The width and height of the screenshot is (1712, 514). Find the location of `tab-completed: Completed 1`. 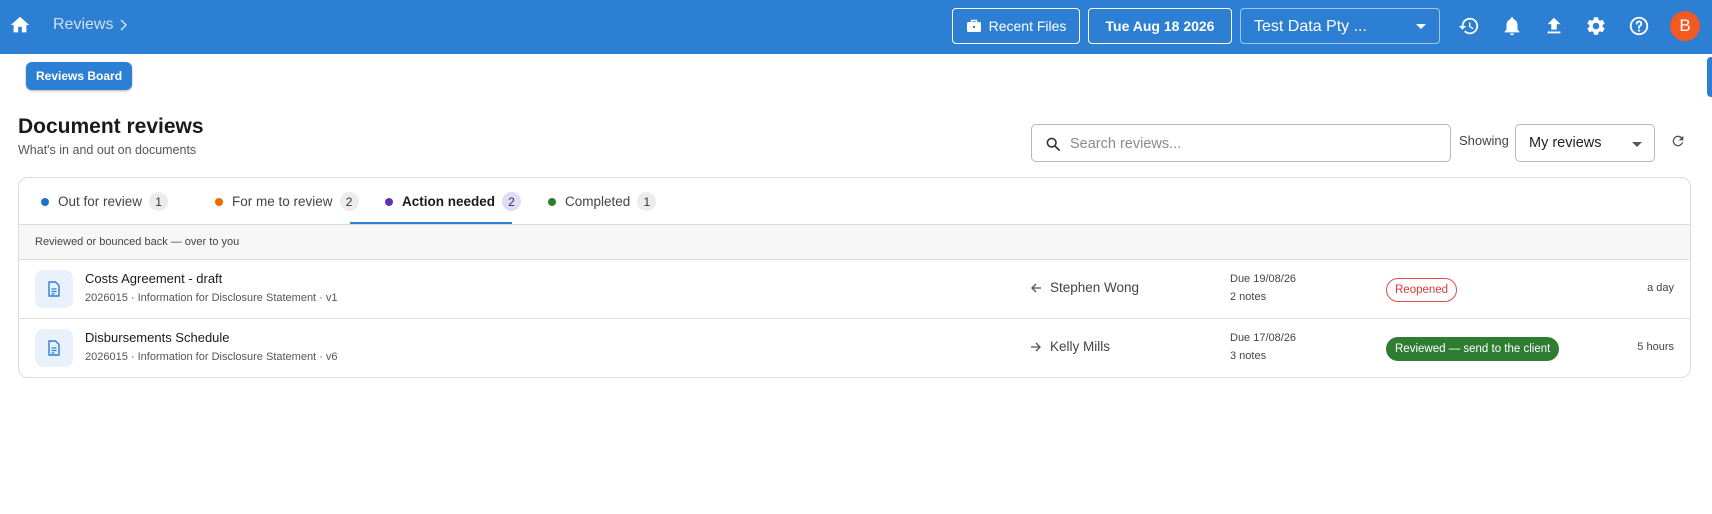

tab-completed: Completed 1 is located at coordinates (591, 201).